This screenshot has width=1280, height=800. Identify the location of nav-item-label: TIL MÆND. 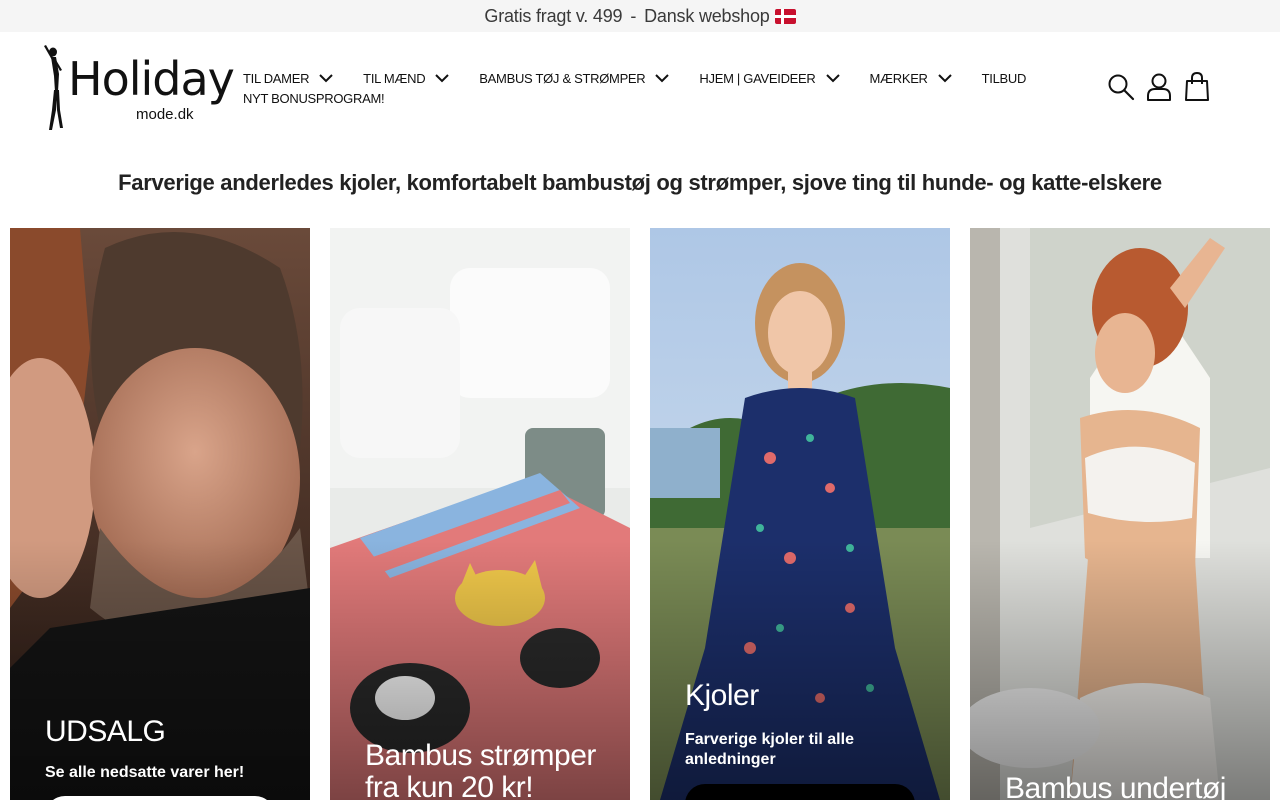
(394, 78).